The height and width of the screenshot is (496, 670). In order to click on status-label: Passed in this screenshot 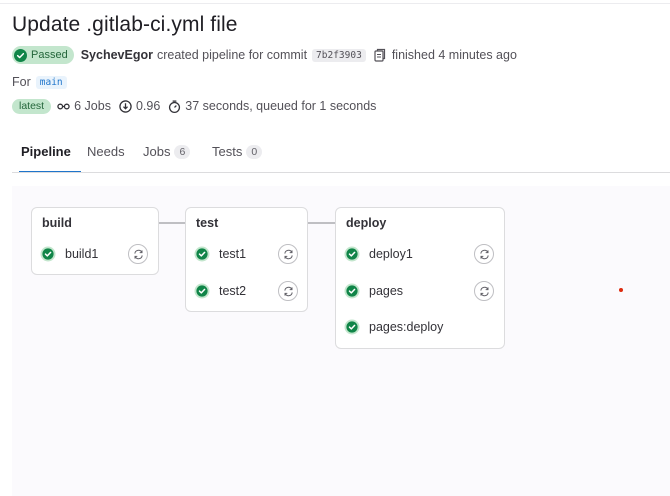, I will do `click(49, 55)`.